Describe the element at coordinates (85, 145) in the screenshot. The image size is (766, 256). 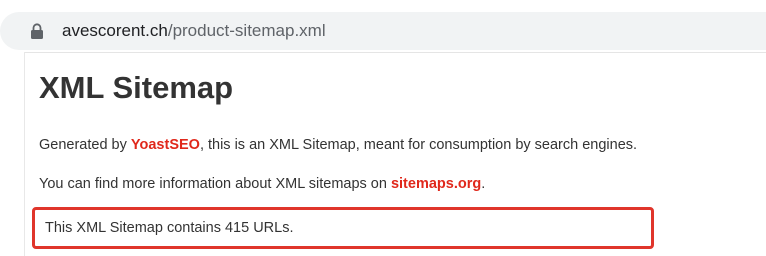
I see `intro-prefix: Generated by` at that location.